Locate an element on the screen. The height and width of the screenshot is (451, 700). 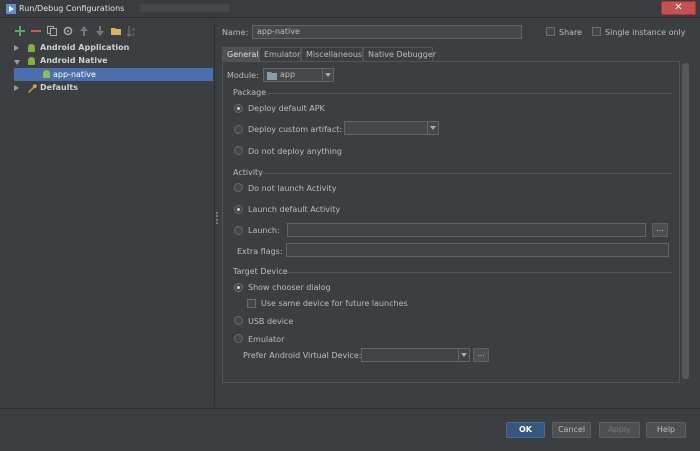
add-icon is located at coordinates (20, 31).